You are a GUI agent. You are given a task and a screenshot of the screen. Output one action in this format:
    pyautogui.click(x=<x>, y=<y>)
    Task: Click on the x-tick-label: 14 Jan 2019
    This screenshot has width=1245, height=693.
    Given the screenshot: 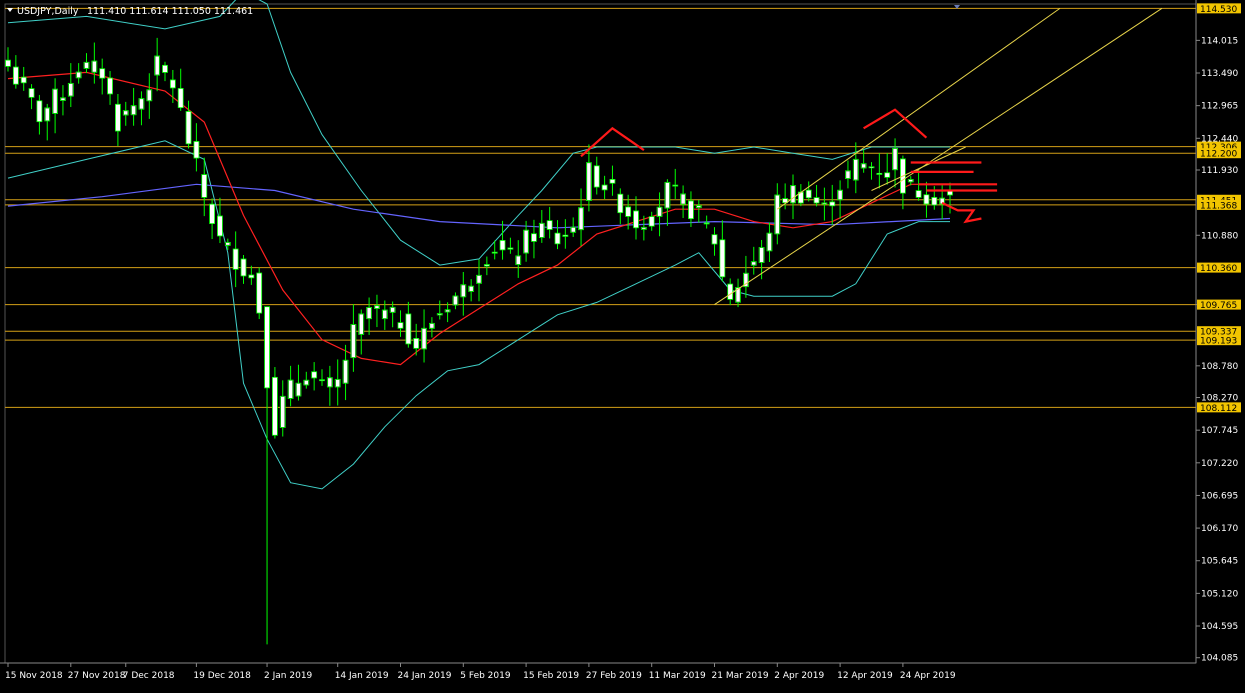 What is the action you would take?
    pyautogui.click(x=362, y=676)
    